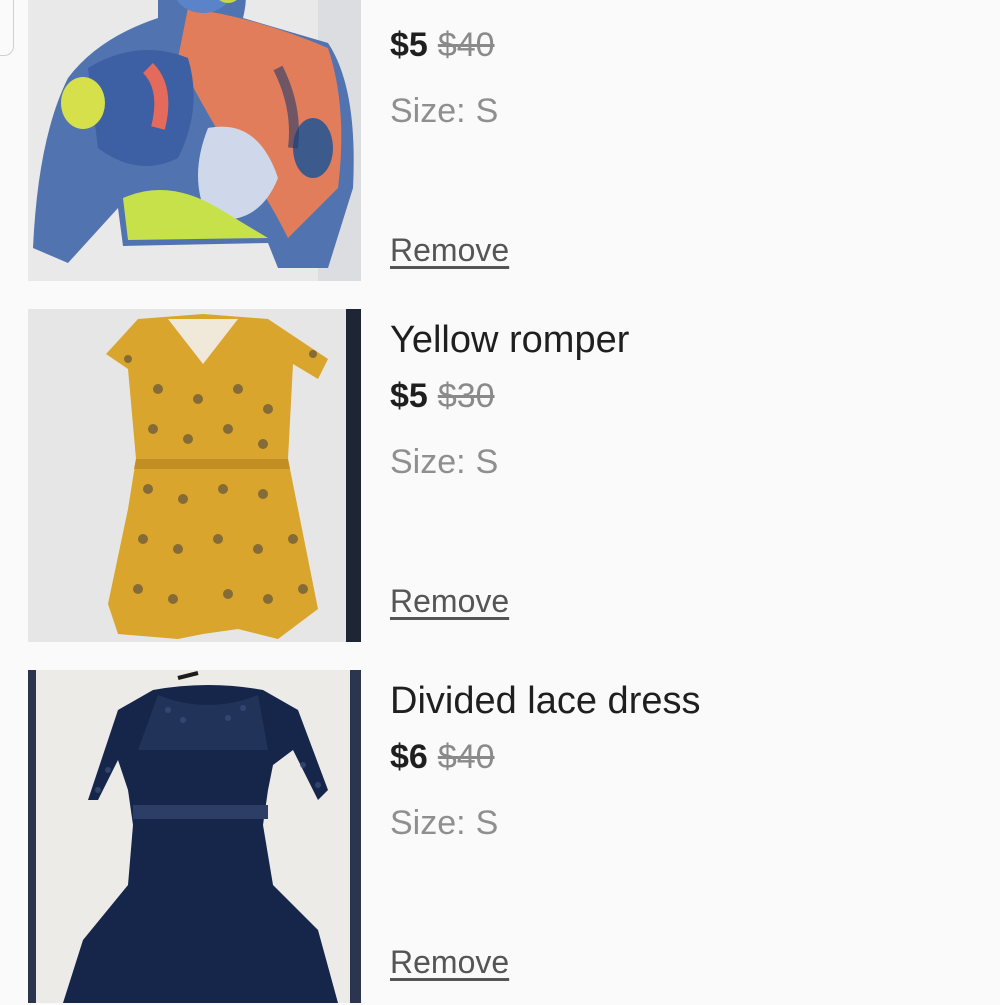 The image size is (1000, 1005). I want to click on price-row: $6 $40, so click(442, 757).